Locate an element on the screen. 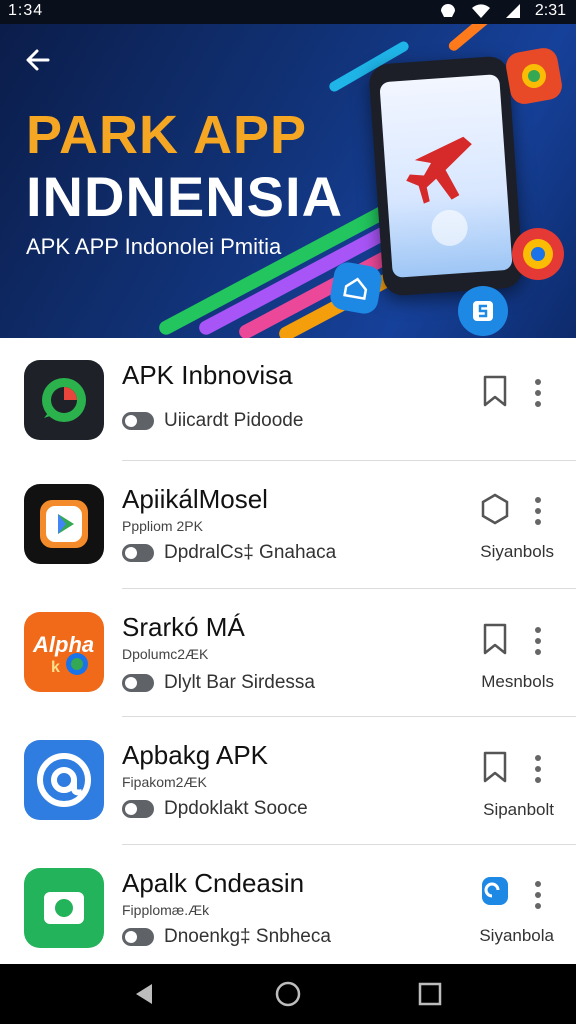 This screenshot has width=576, height=1024. hero-stripe is located at coordinates (484, 38).